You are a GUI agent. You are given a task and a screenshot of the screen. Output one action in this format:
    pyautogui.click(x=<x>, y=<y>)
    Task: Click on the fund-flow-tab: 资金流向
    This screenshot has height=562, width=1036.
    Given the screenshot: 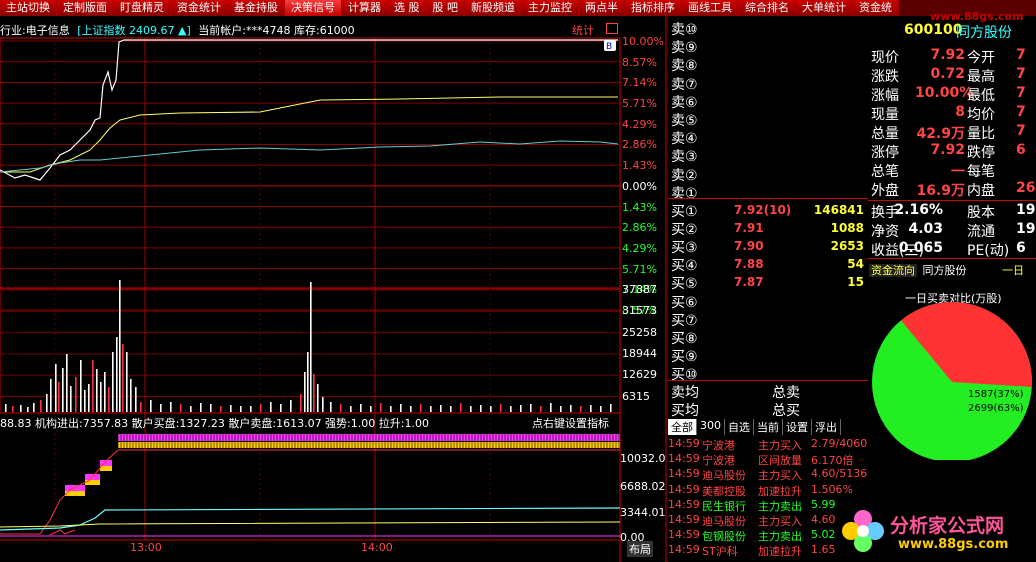 What is the action you would take?
    pyautogui.click(x=893, y=270)
    